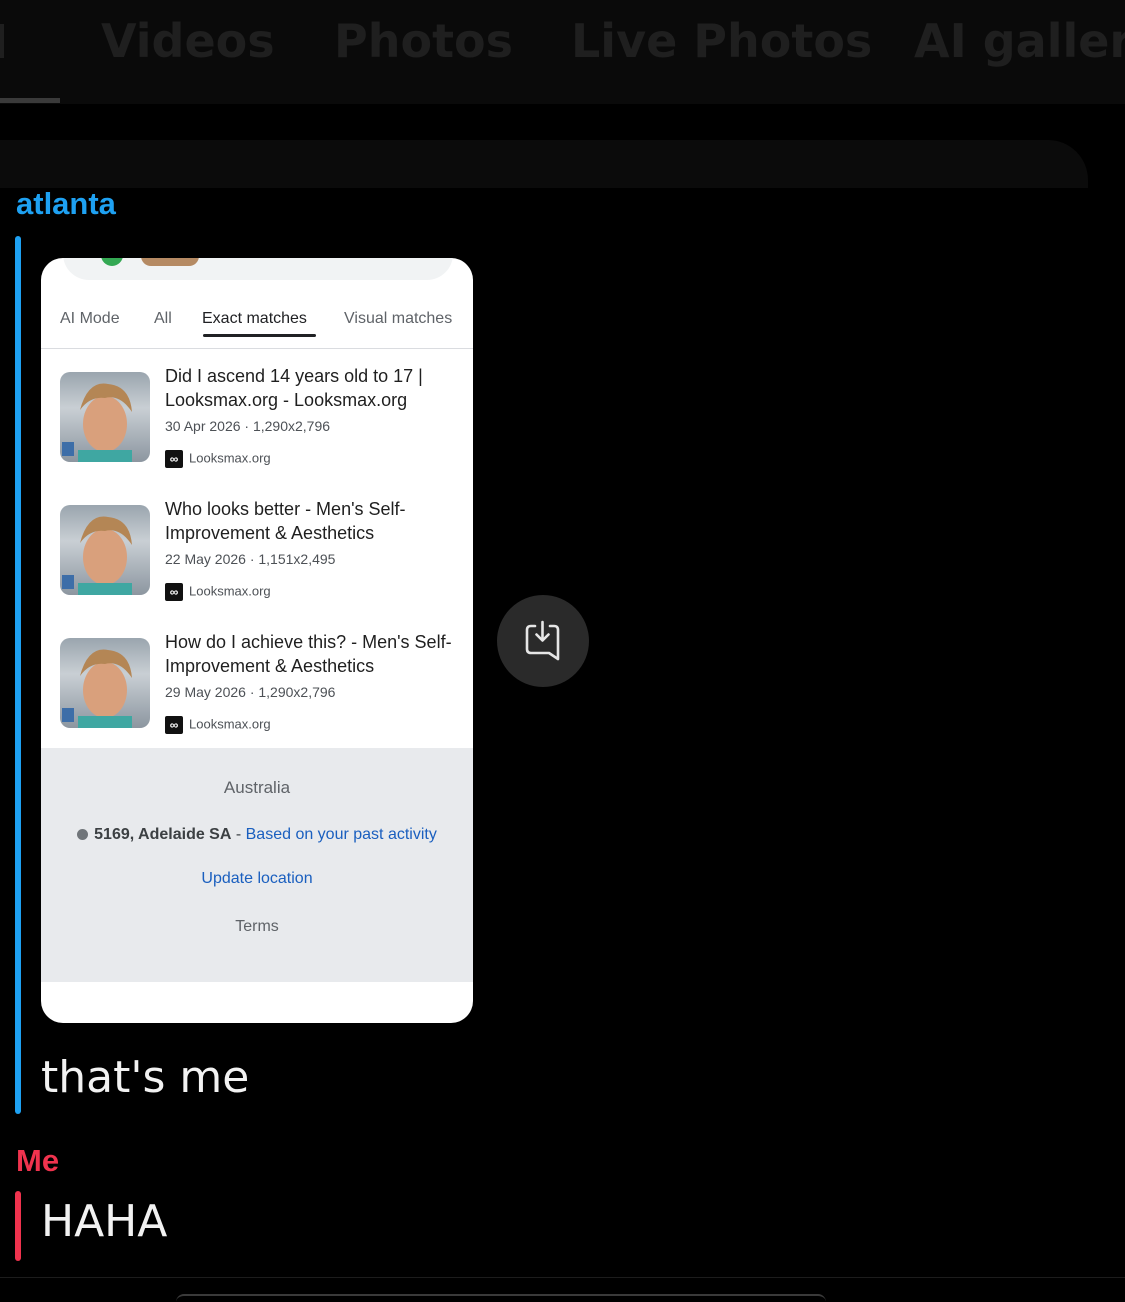 This screenshot has width=1125, height=1302. What do you see at coordinates (398, 318) in the screenshot?
I see `filter-visual-matches: Visual matches` at bounding box center [398, 318].